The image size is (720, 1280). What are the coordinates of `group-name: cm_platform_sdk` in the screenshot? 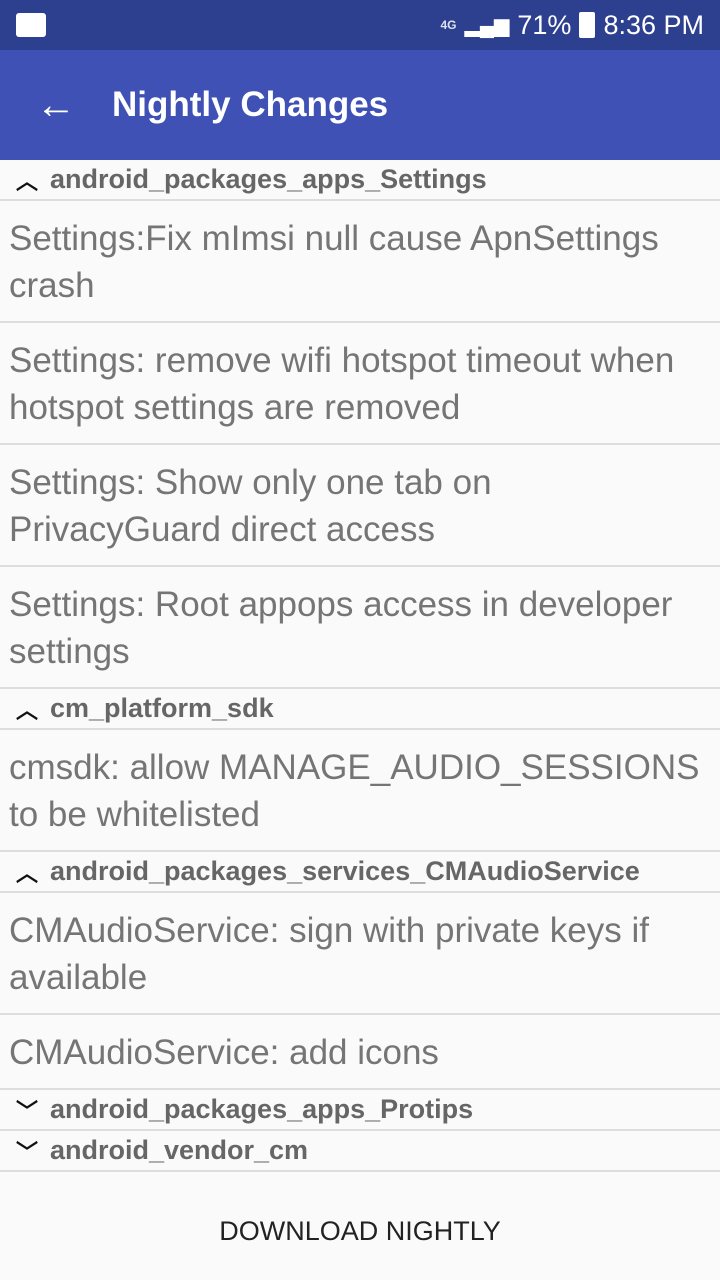 It's located at (162, 708).